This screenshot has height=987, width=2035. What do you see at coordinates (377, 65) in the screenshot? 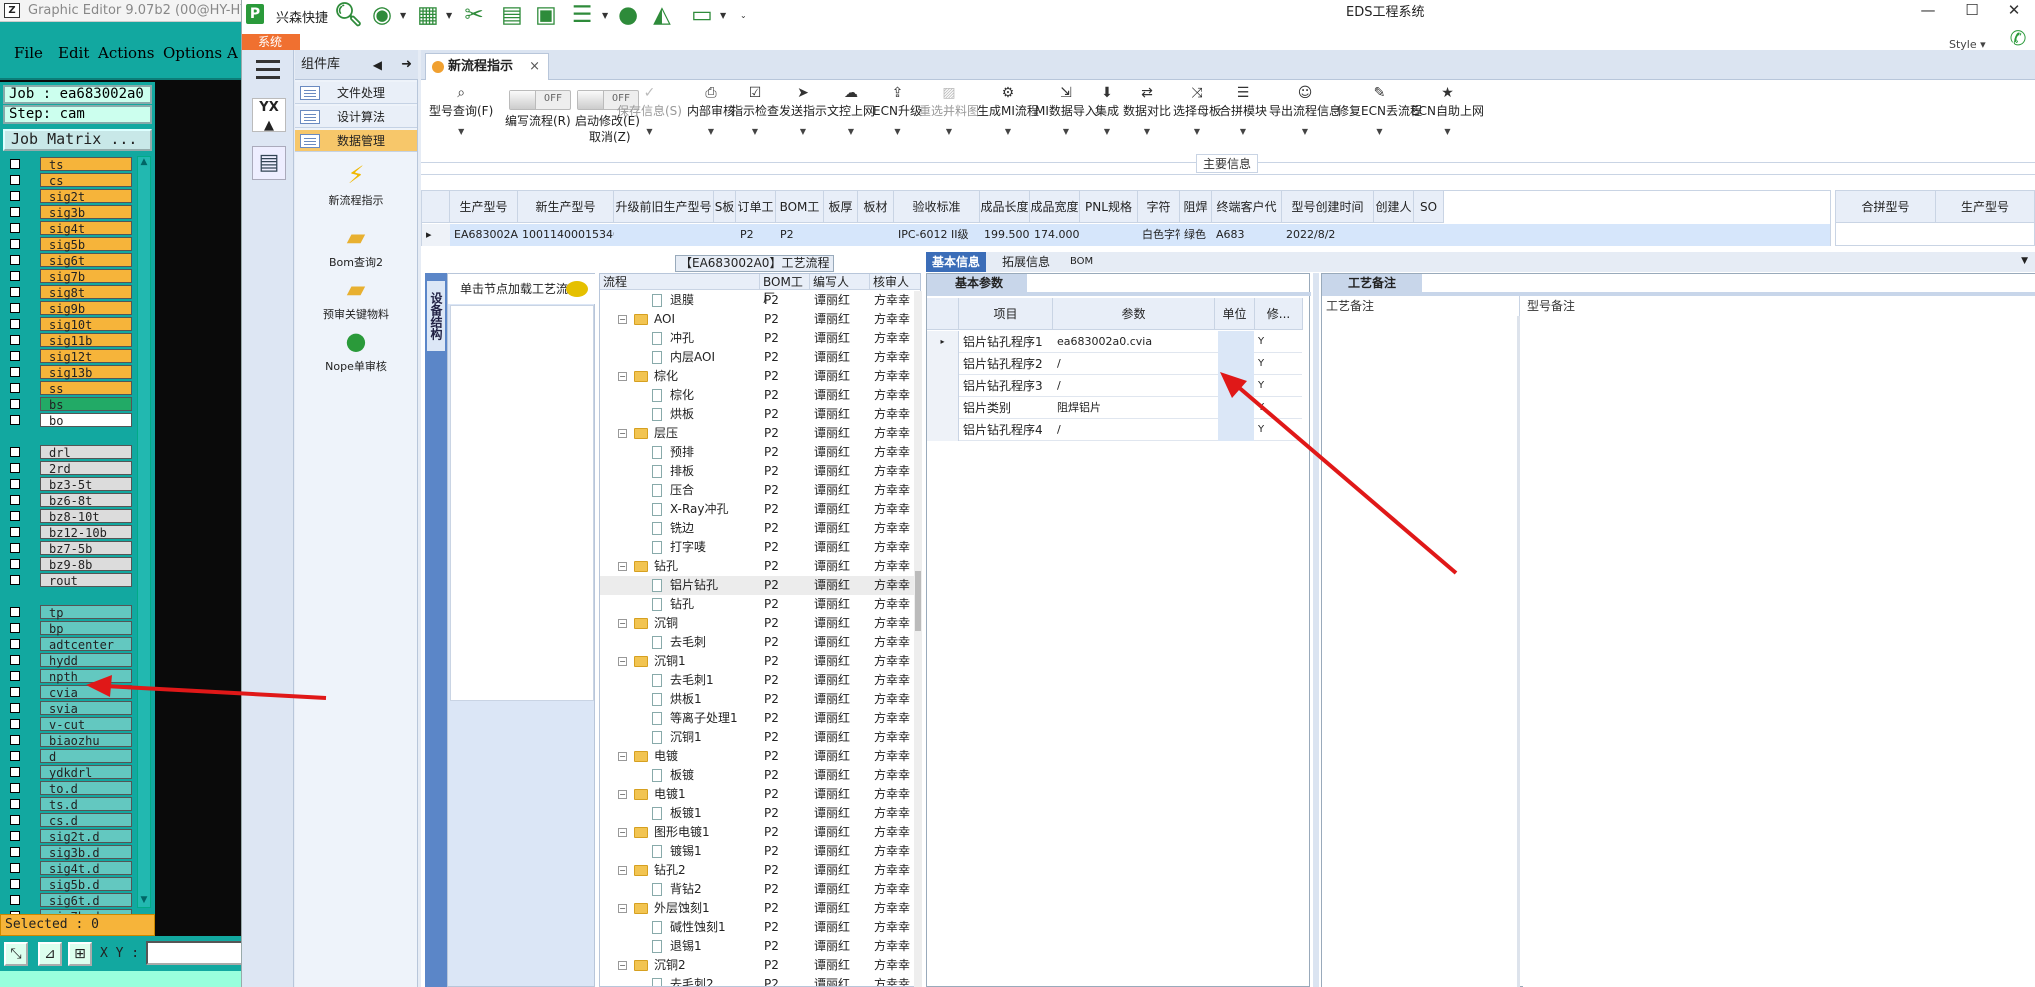
I see `pin-icon: ◀` at bounding box center [377, 65].